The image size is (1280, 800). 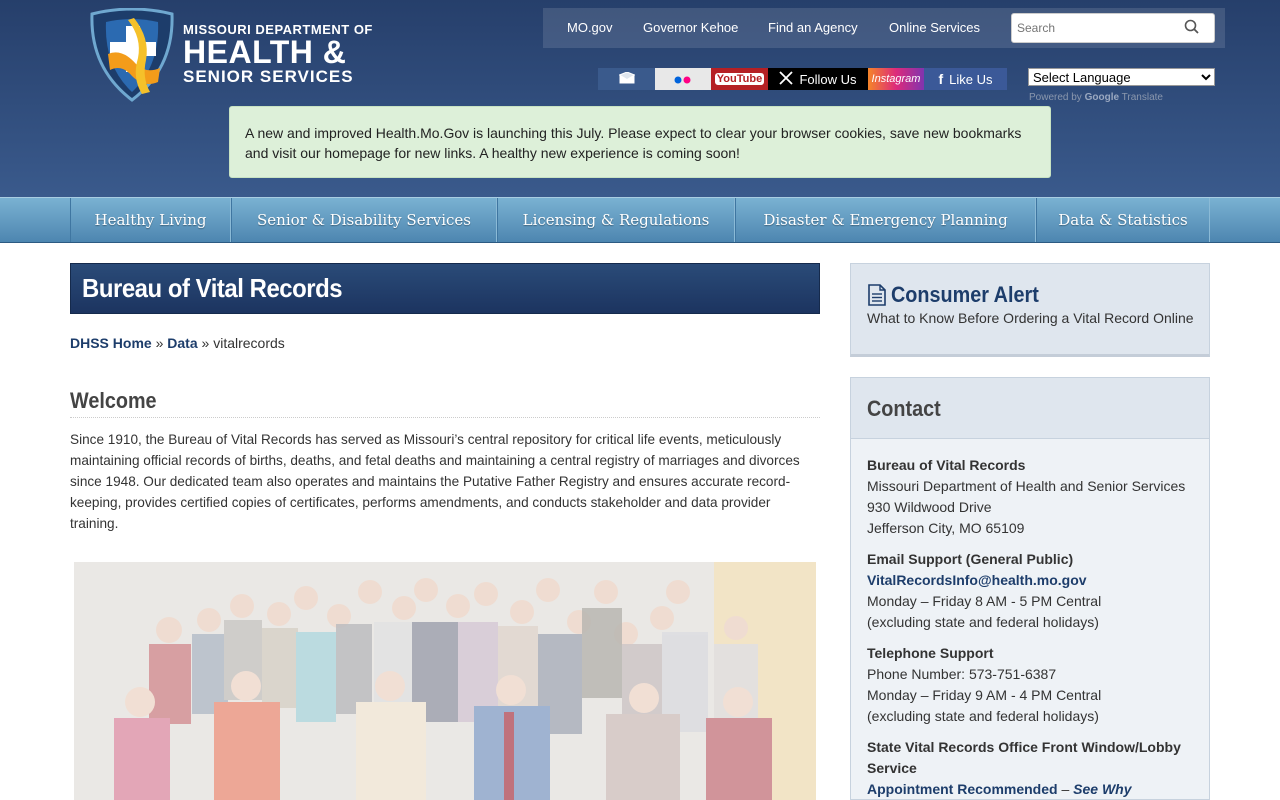 What do you see at coordinates (212, 288) in the screenshot?
I see `page-title: Bureau of Vital Records` at bounding box center [212, 288].